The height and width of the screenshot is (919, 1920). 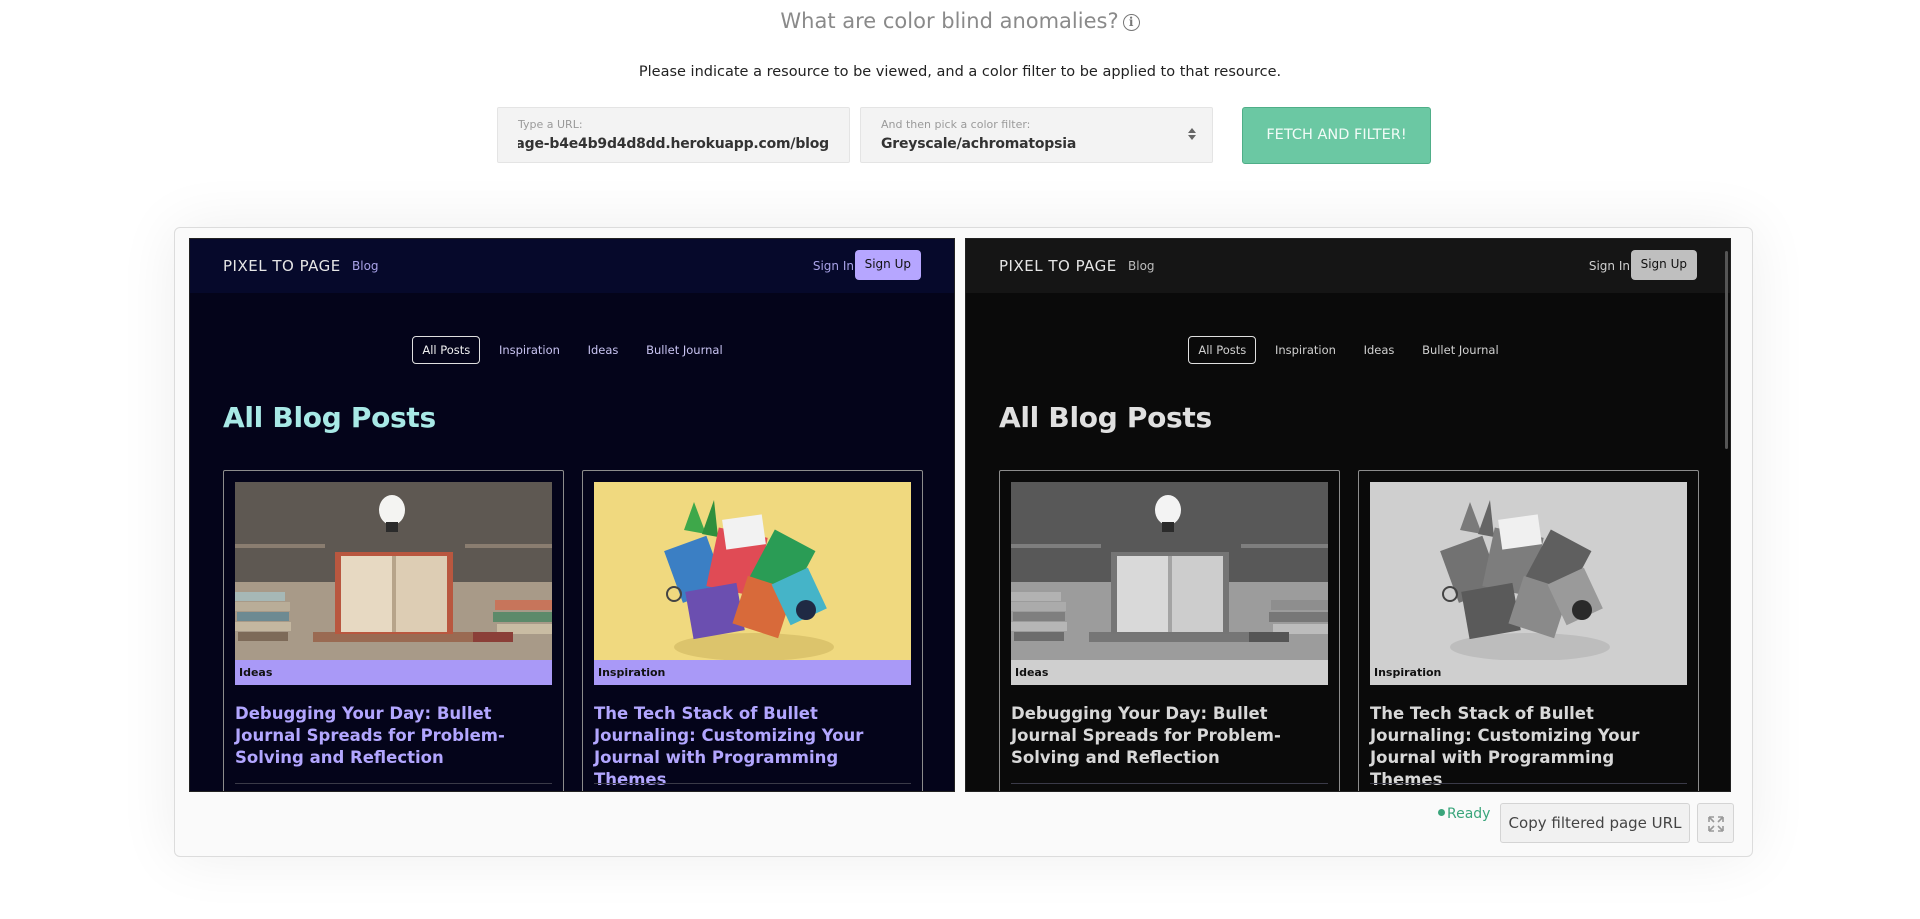 I want to click on copy-filtered-url-button: Copy filtered page URL, so click(x=1595, y=823).